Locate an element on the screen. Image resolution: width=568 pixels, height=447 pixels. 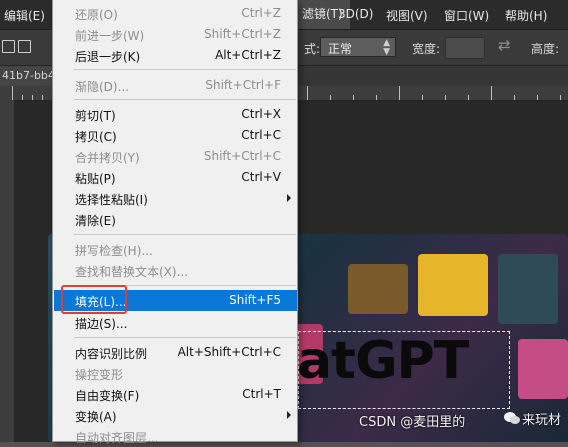
style-value: 正常 is located at coordinates (340, 49).